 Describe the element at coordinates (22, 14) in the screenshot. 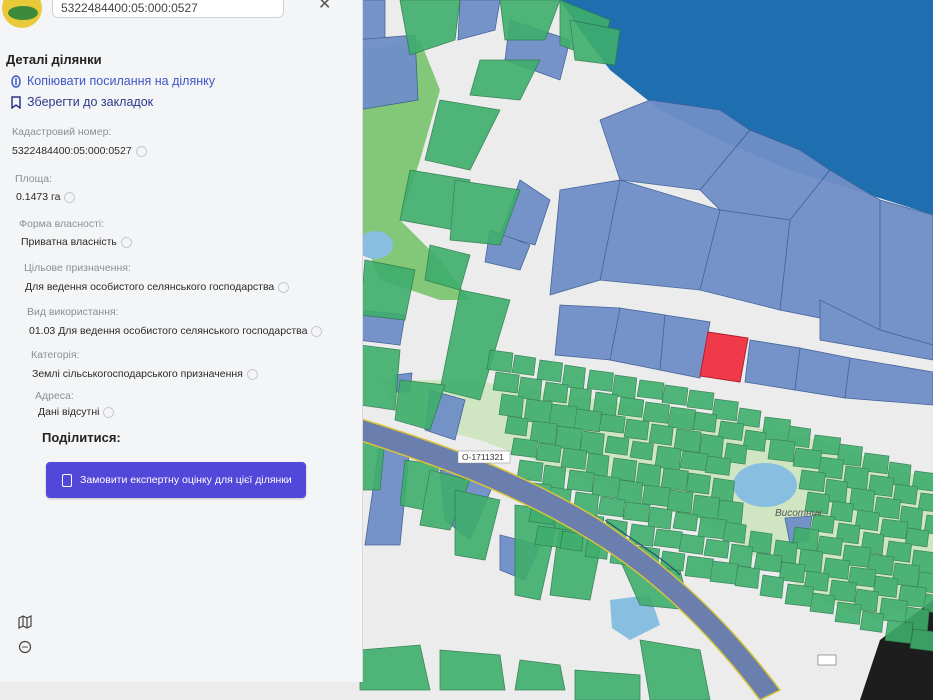

I see `logo` at that location.